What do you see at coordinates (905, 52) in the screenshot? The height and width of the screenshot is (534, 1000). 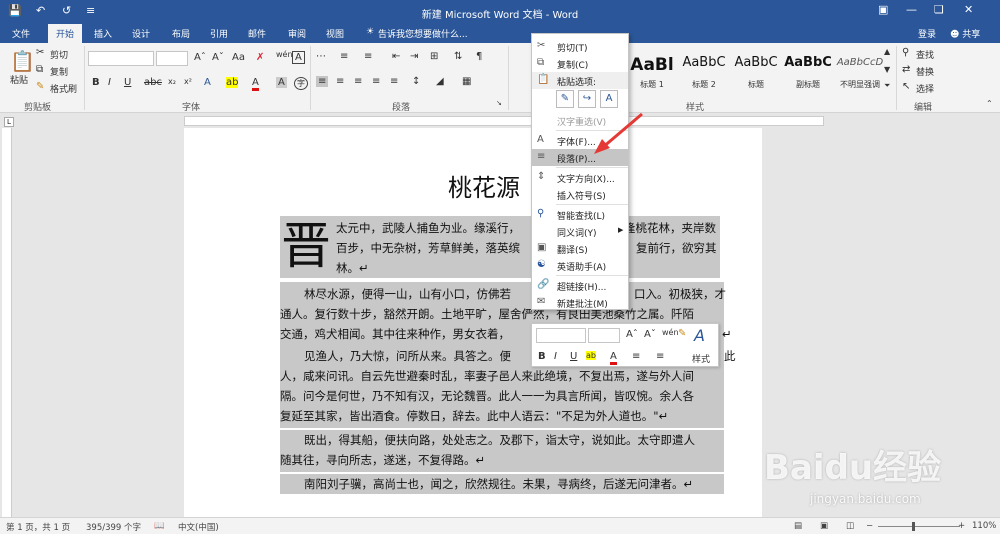 I see `find-icon: ⚲` at bounding box center [905, 52].